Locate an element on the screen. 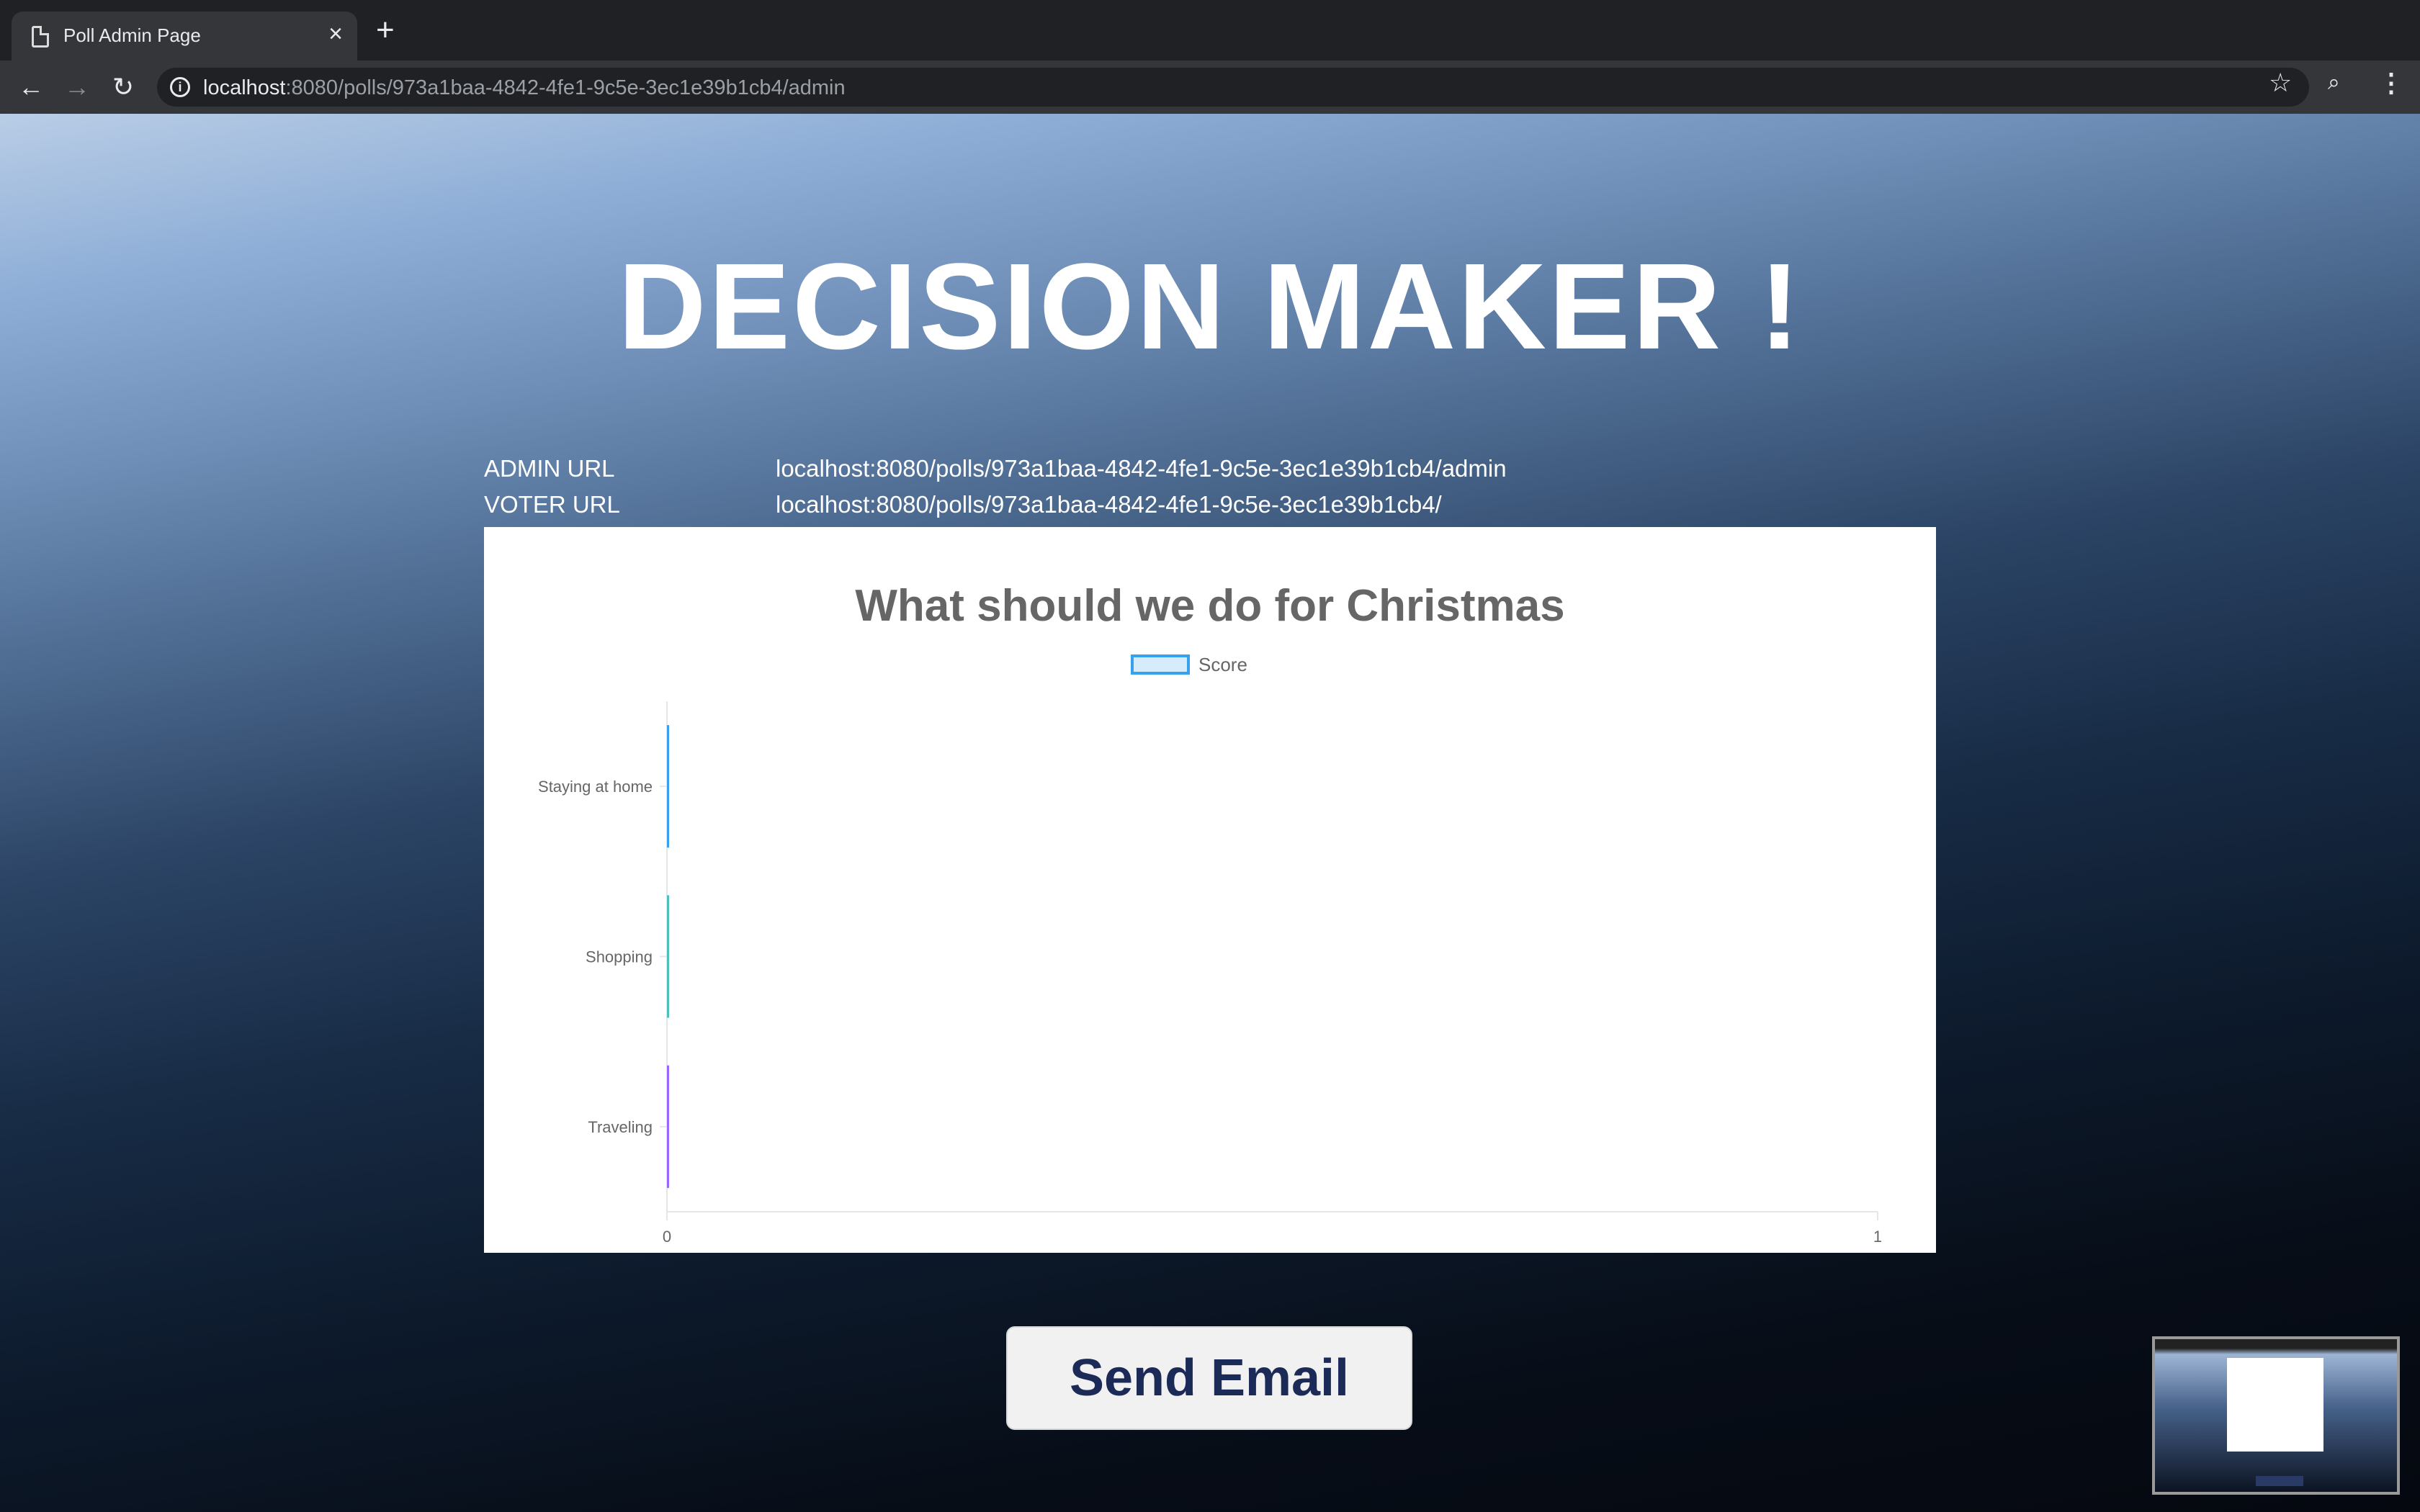 The width and height of the screenshot is (2420, 1512). x-tick-label: 0 is located at coordinates (667, 1237).